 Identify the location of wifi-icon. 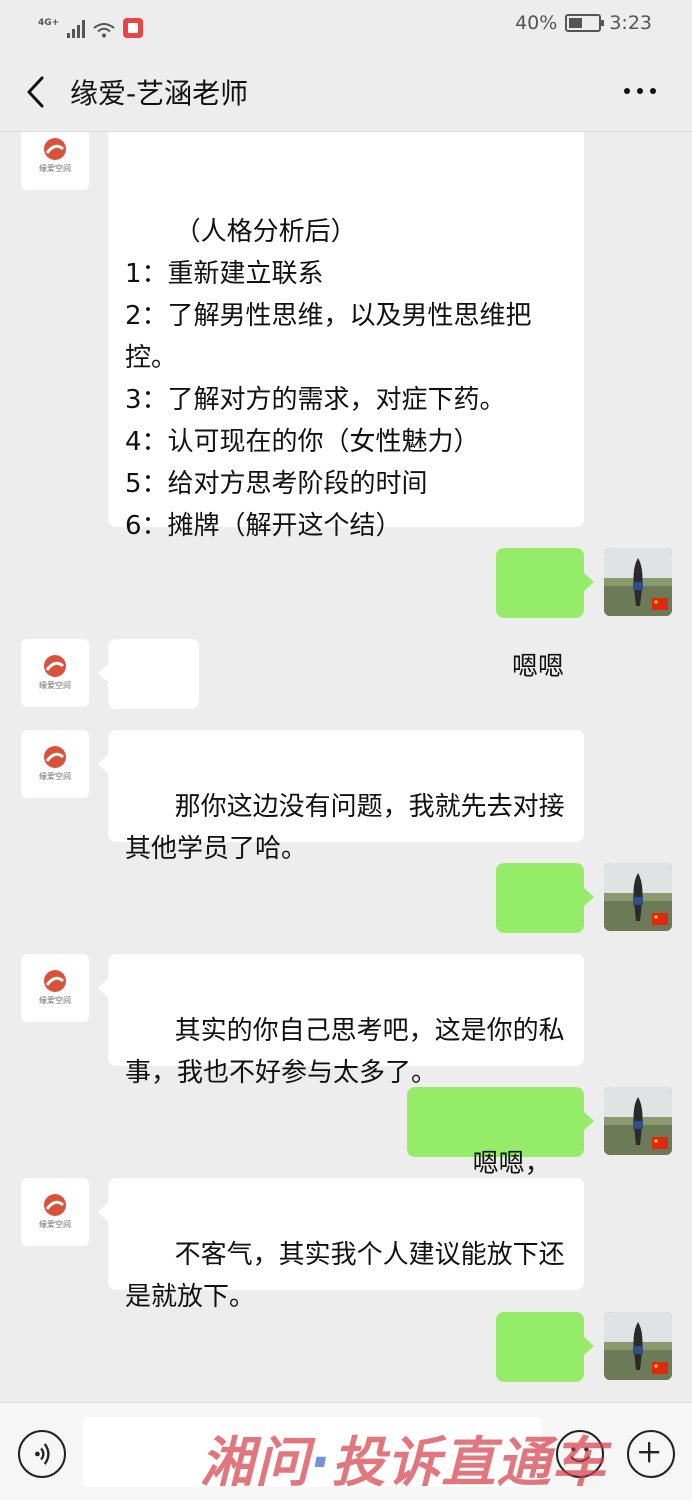
(104, 30).